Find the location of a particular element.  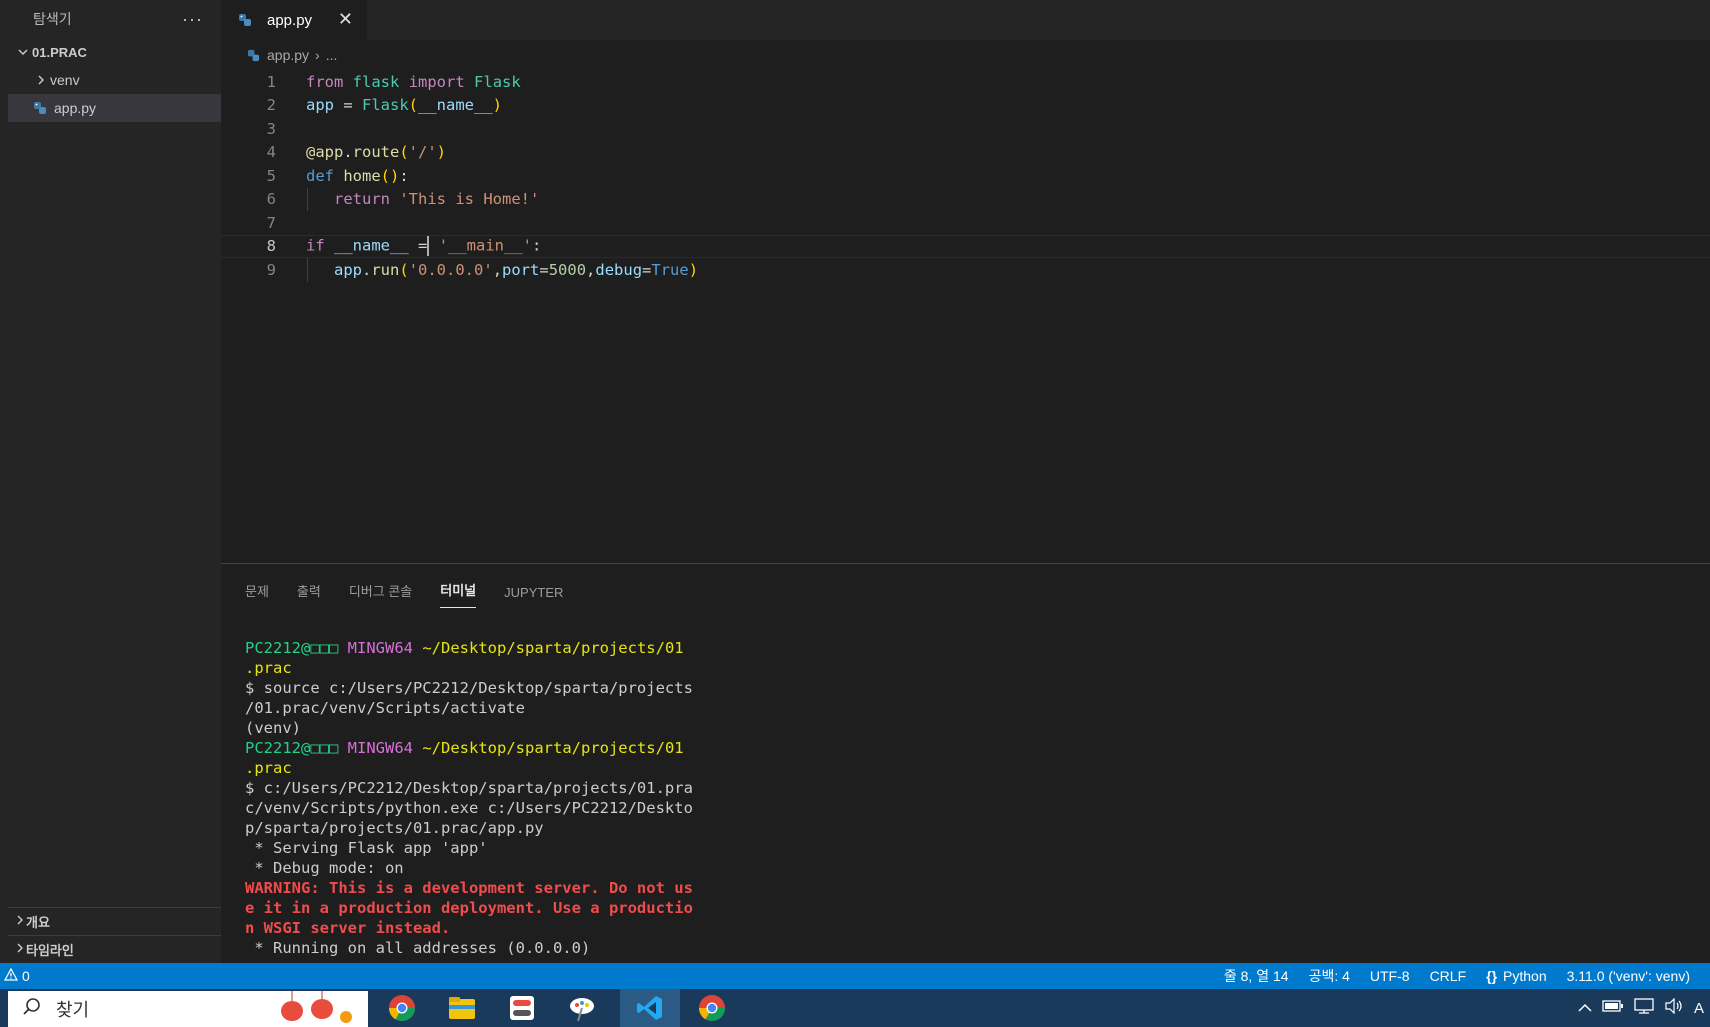

tree-item-label: app.py is located at coordinates (75, 108).